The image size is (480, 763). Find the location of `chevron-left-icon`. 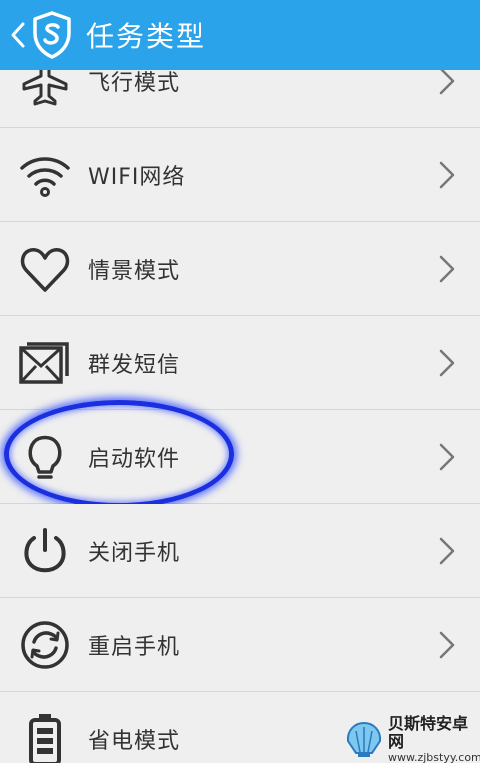

chevron-left-icon is located at coordinates (18, 35).